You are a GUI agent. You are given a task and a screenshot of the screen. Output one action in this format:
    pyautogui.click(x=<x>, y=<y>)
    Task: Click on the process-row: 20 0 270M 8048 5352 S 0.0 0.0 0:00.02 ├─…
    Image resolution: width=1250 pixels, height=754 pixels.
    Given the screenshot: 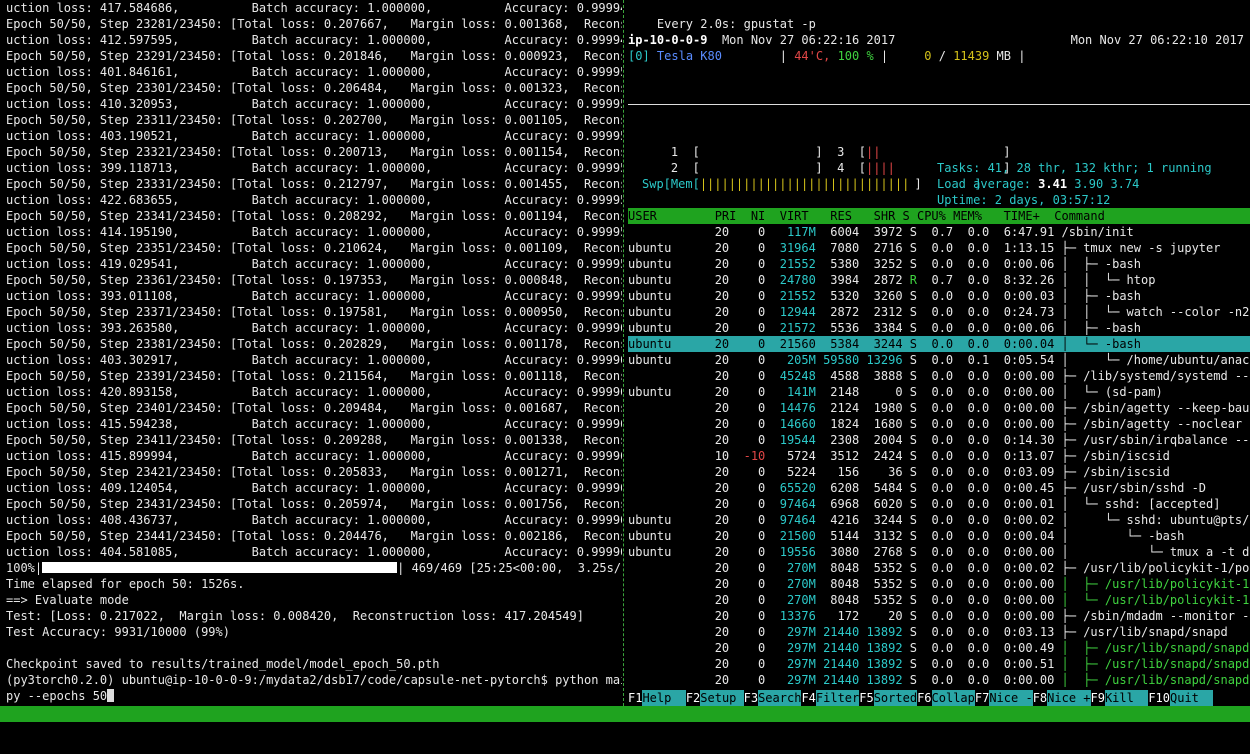 What is the action you would take?
    pyautogui.click(x=939, y=568)
    